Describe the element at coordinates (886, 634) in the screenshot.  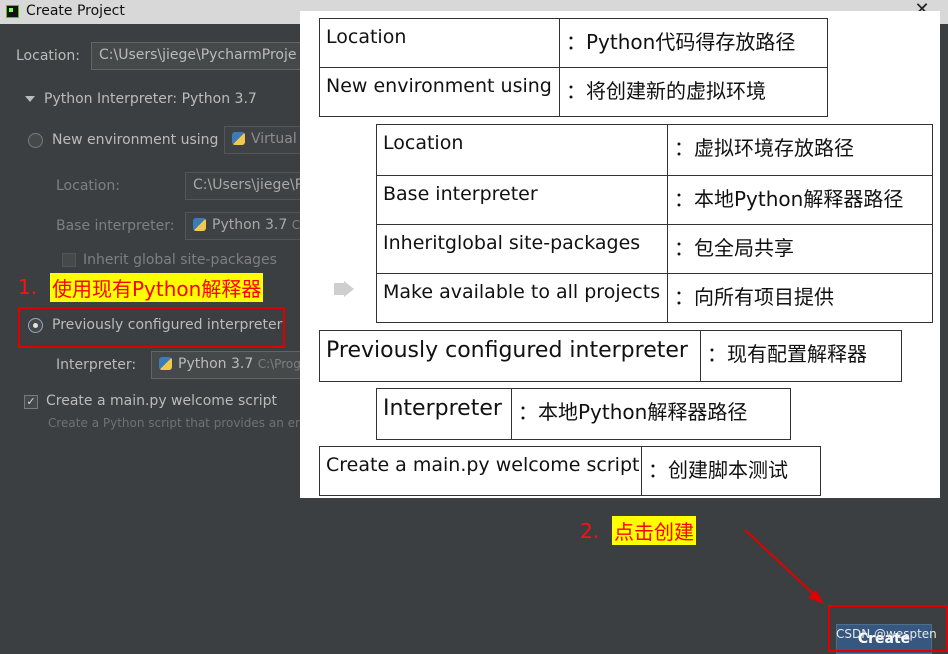
I see `watermark: CSDN @wespten` at that location.